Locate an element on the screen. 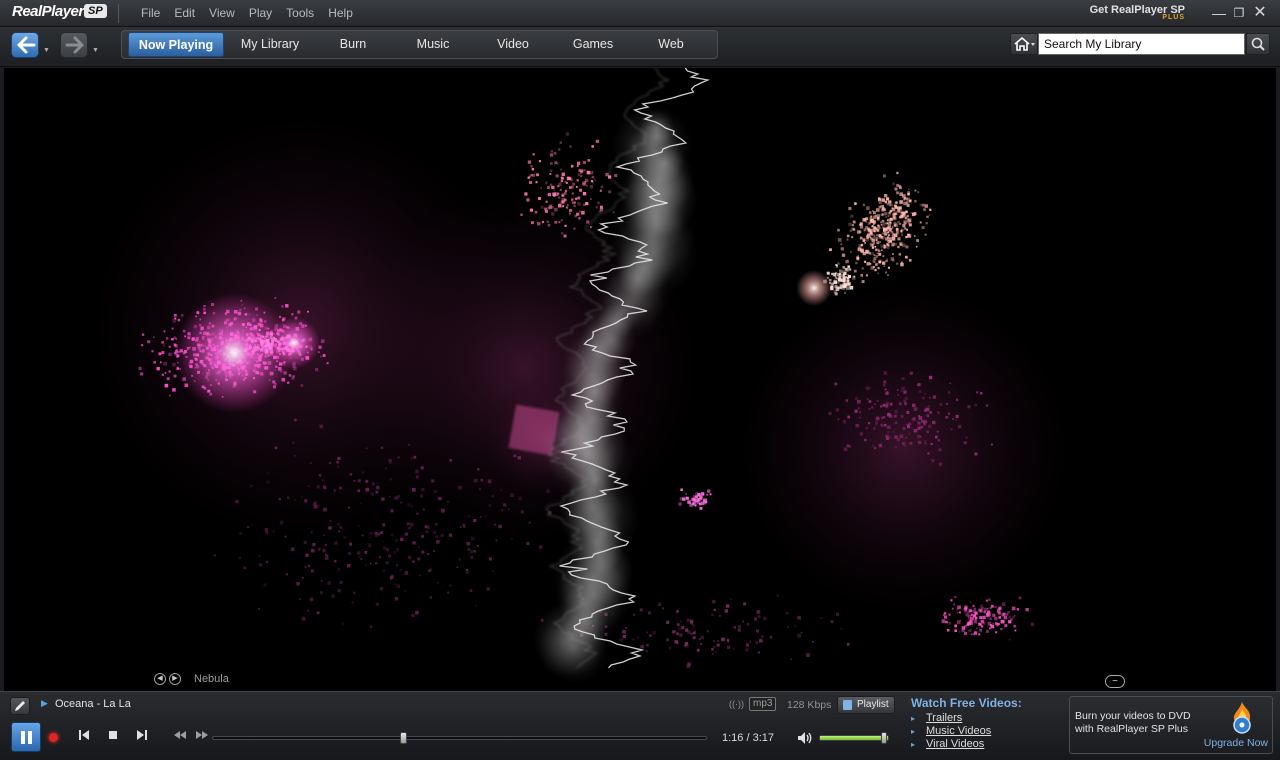 This screenshot has height=760, width=1280. time-display: 1:16 / 3:17 is located at coordinates (748, 738).